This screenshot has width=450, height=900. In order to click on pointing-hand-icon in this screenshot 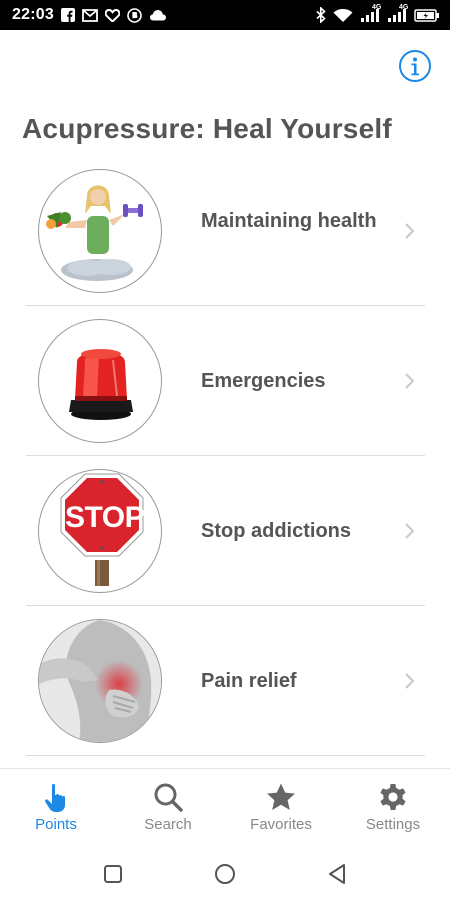, I will do `click(55, 797)`.